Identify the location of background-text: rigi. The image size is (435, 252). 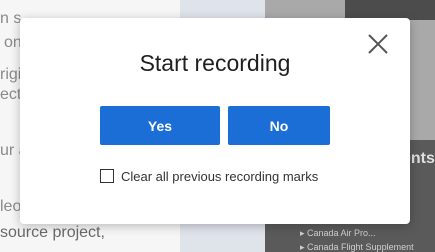
(11, 74).